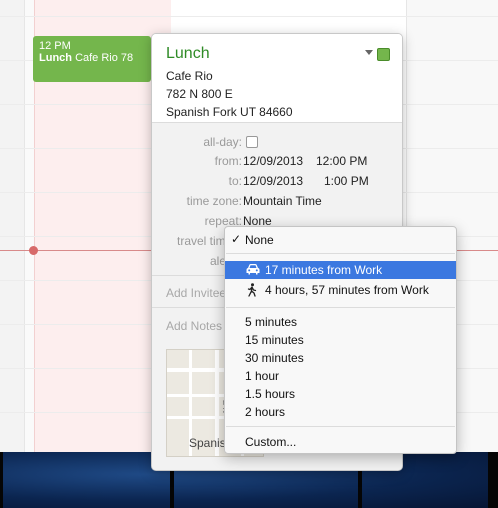 This screenshot has height=508, width=498. What do you see at coordinates (189, 76) in the screenshot?
I see `address-line: Cafe Rio` at bounding box center [189, 76].